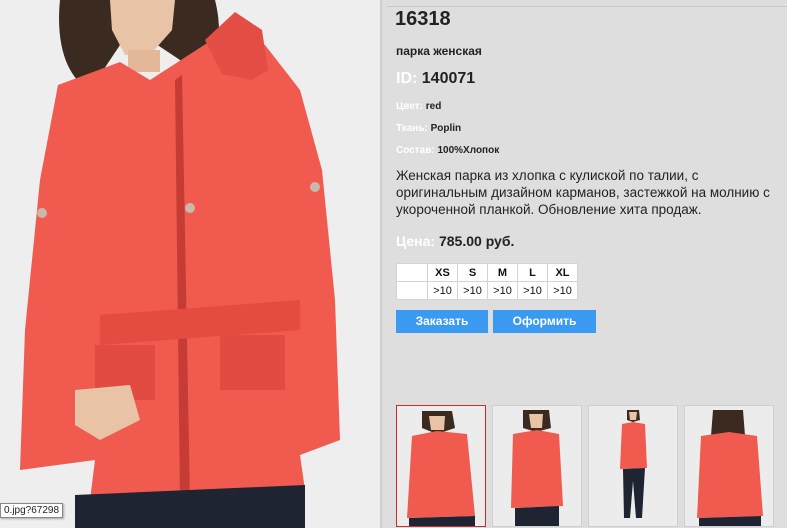 Image resolution: width=787 pixels, height=528 pixels. What do you see at coordinates (502, 272) in the screenshot?
I see `size-header: M` at bounding box center [502, 272].